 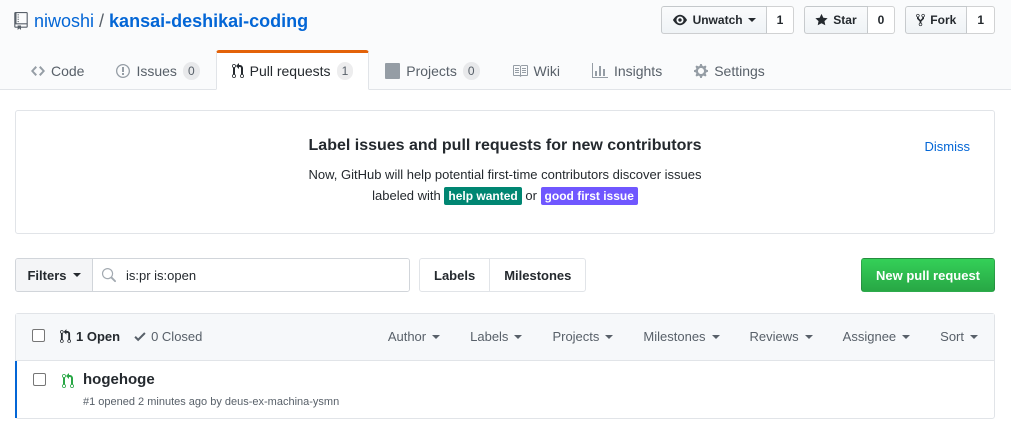 I want to click on labels-filter-label: Labels, so click(x=489, y=336).